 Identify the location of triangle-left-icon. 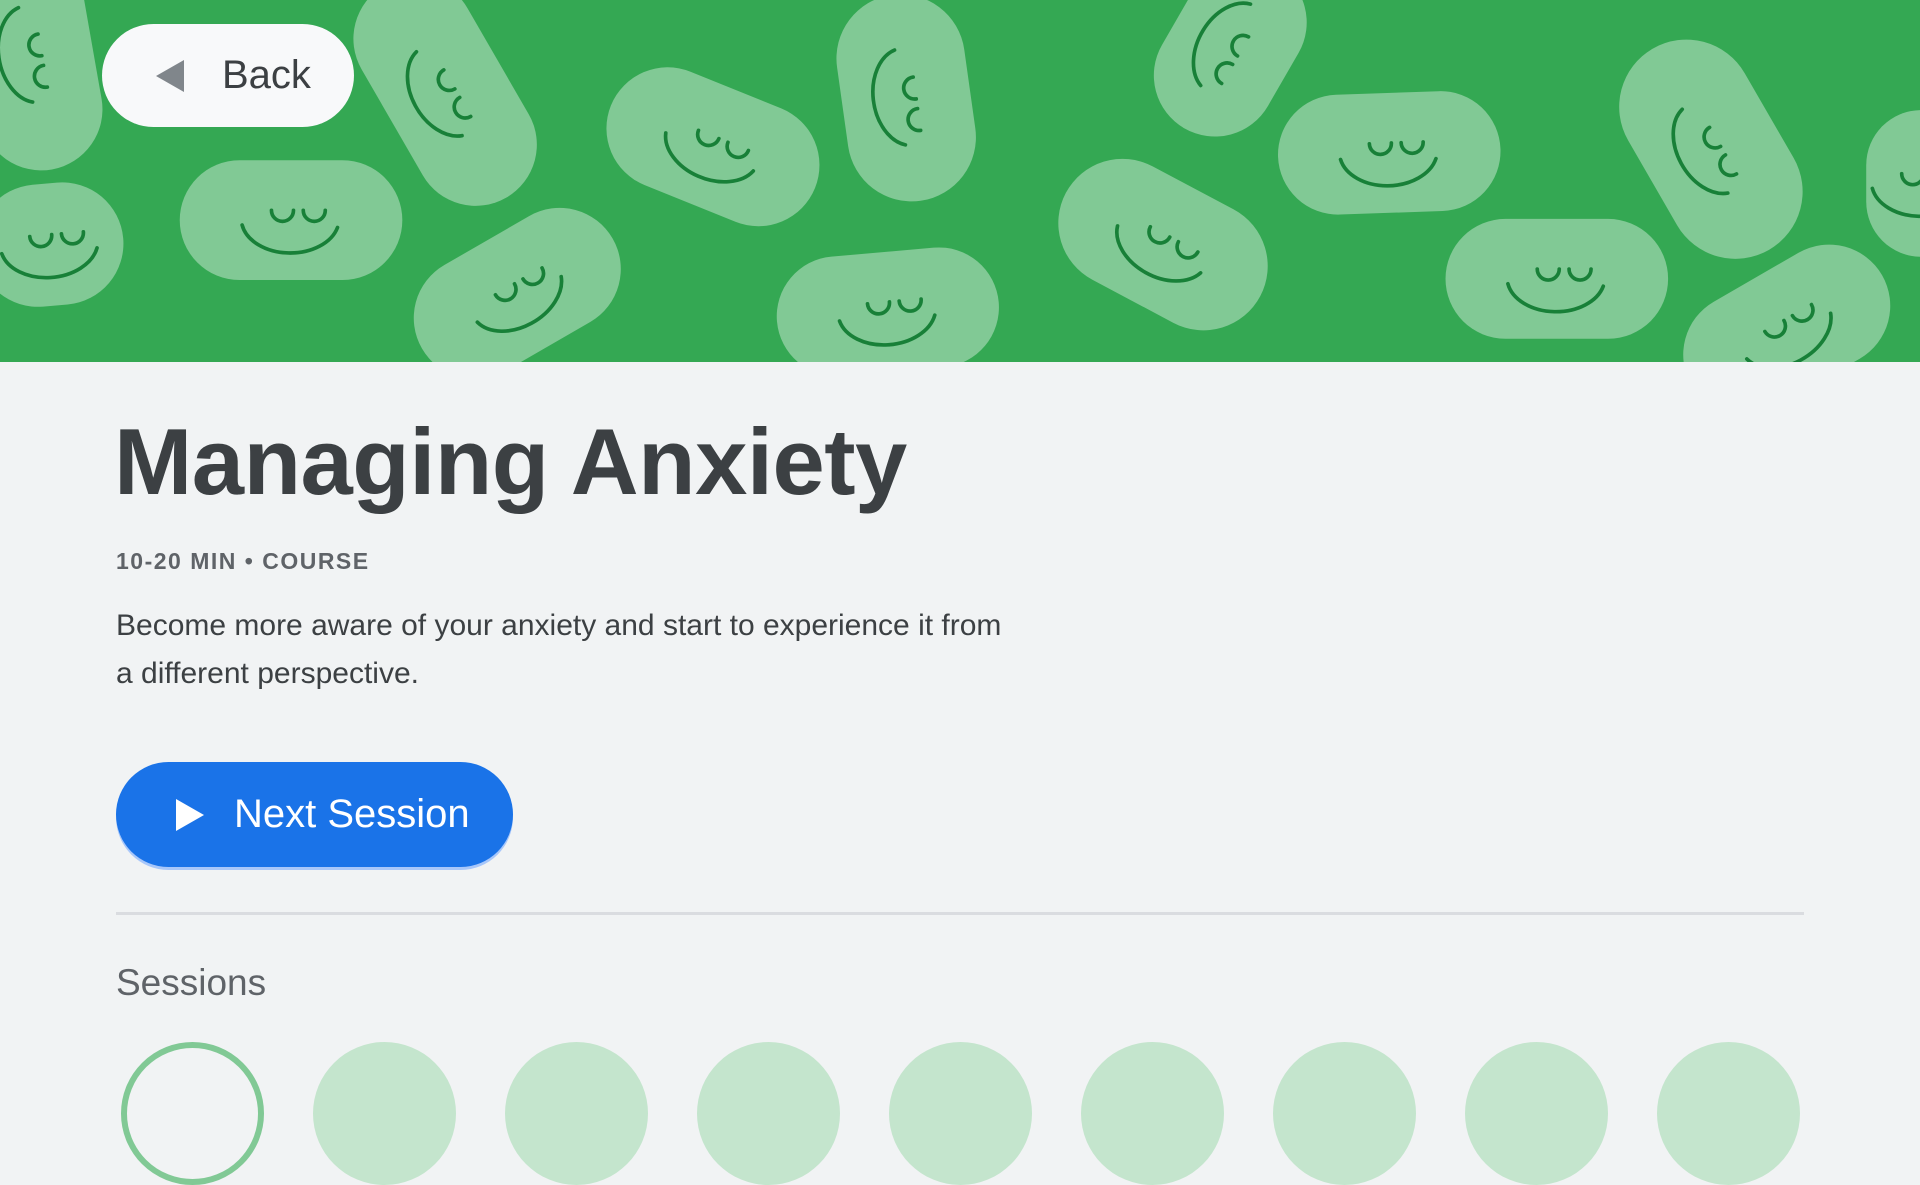
(170, 75).